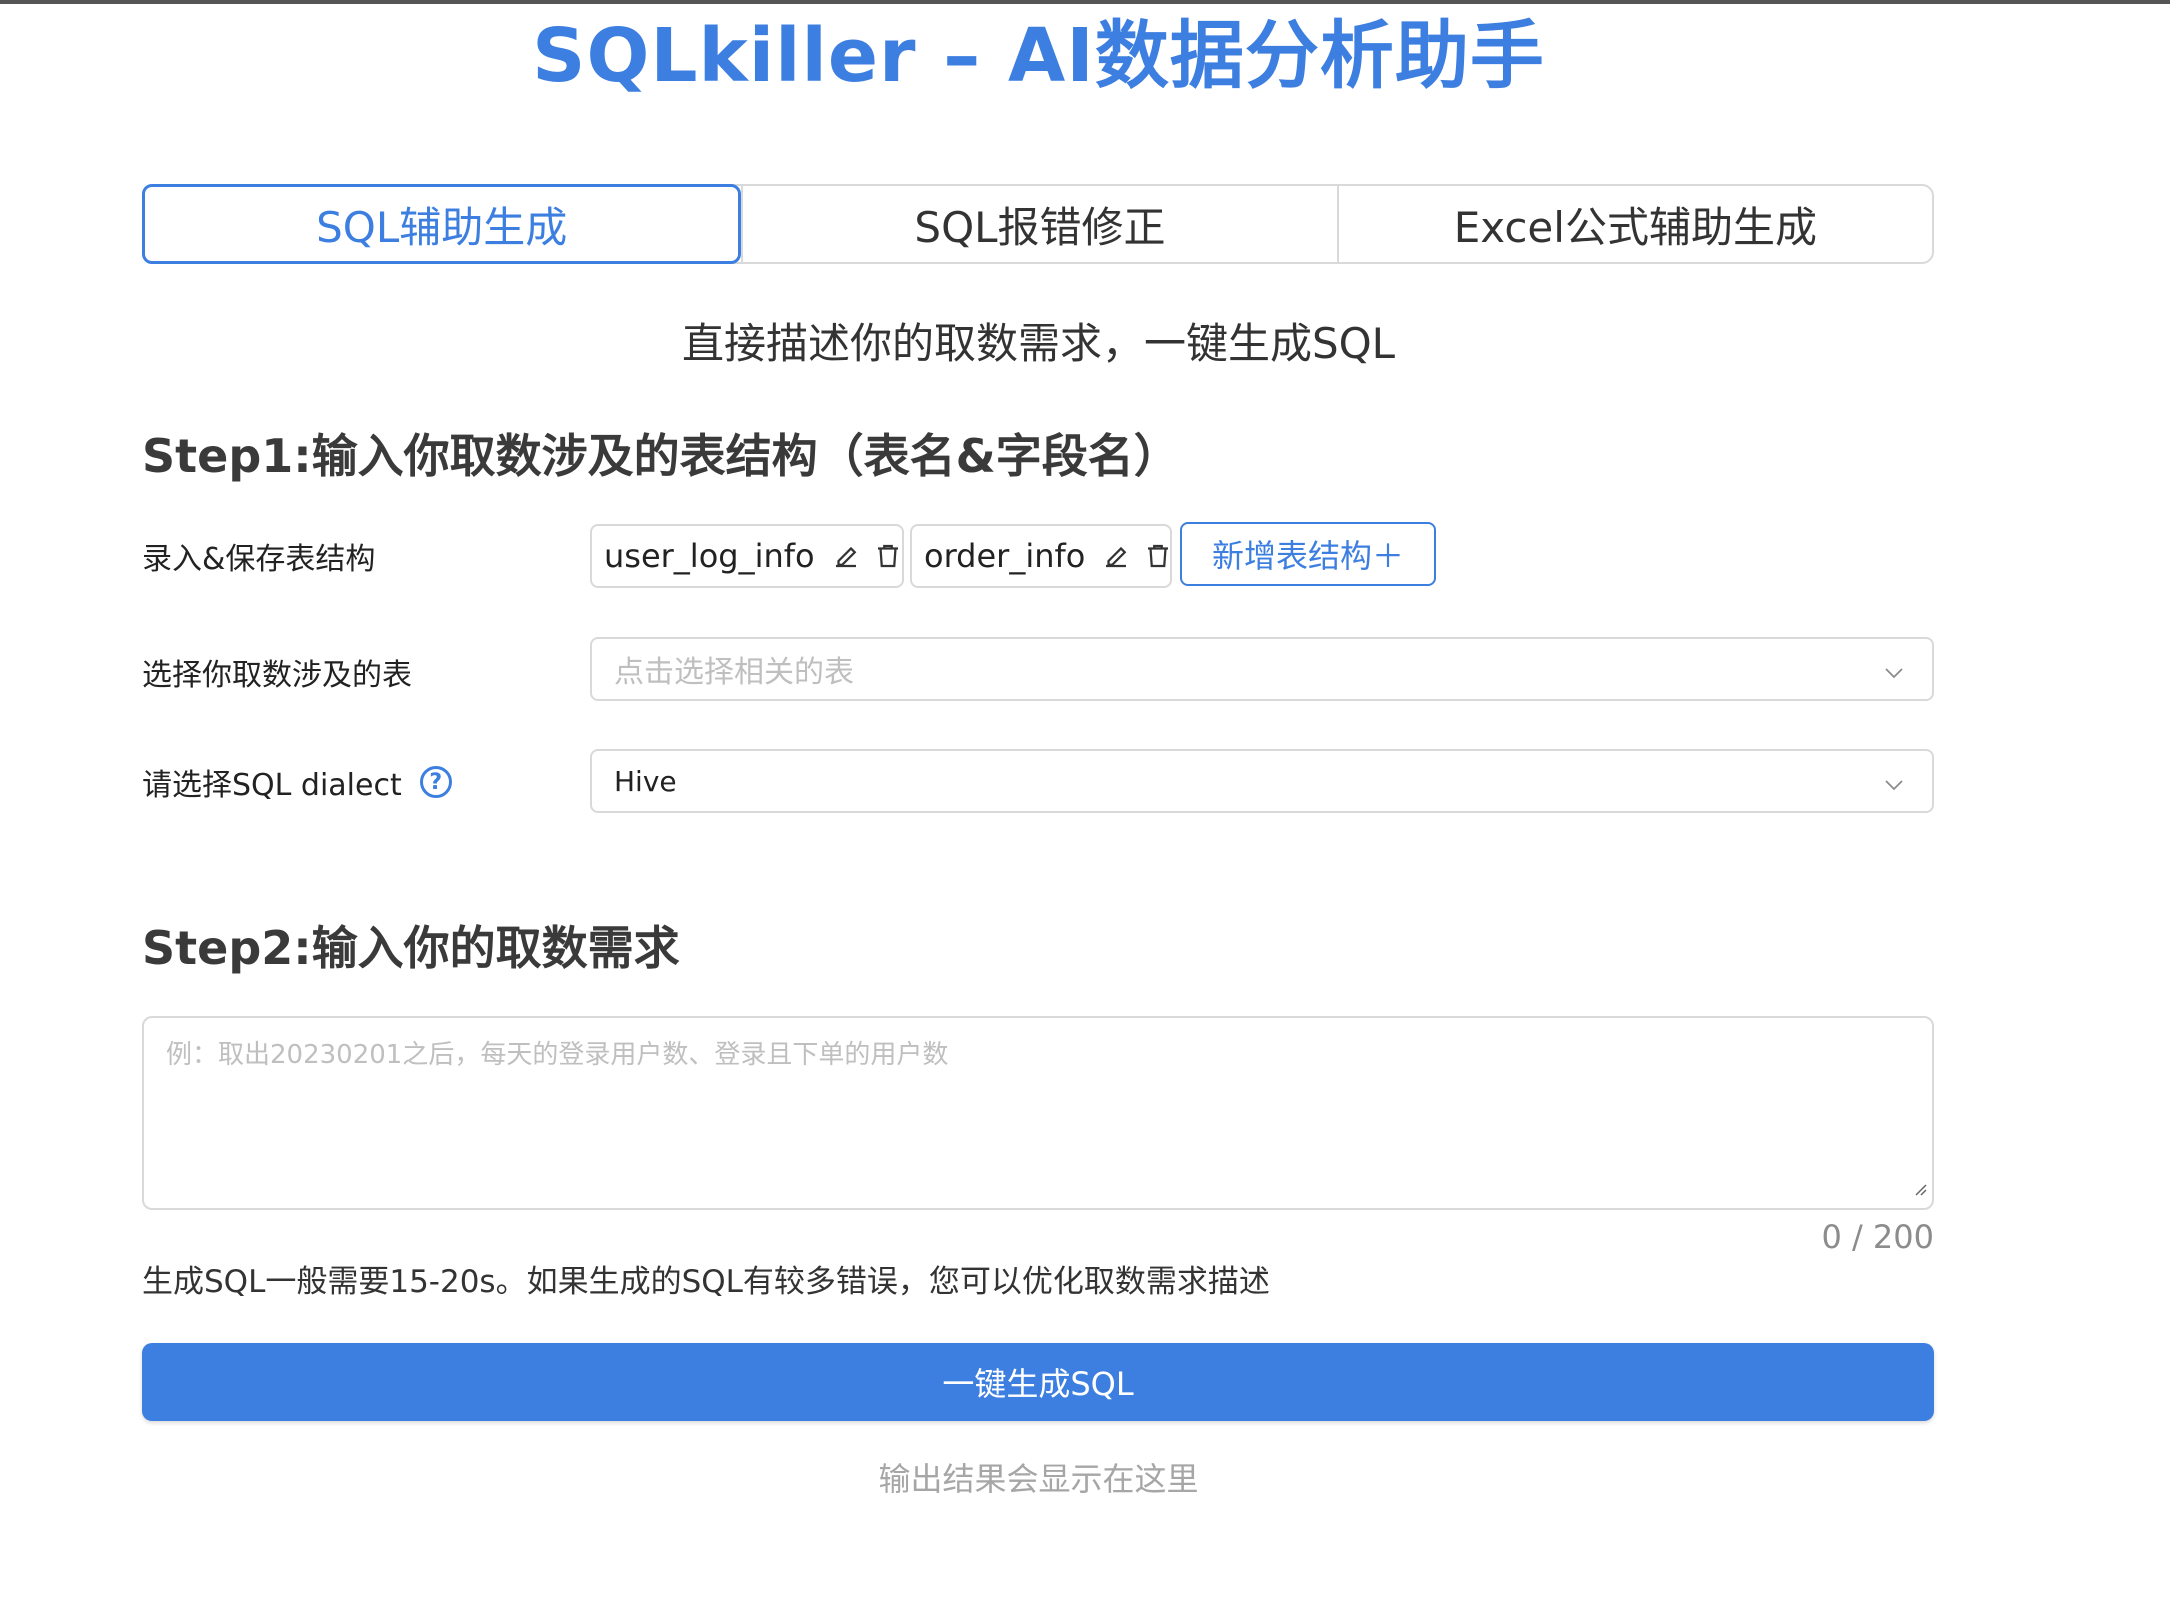 The height and width of the screenshot is (1602, 2170). Describe the element at coordinates (1038, 1479) in the screenshot. I see `output-placeholder: 输出结果会显示在这里` at that location.